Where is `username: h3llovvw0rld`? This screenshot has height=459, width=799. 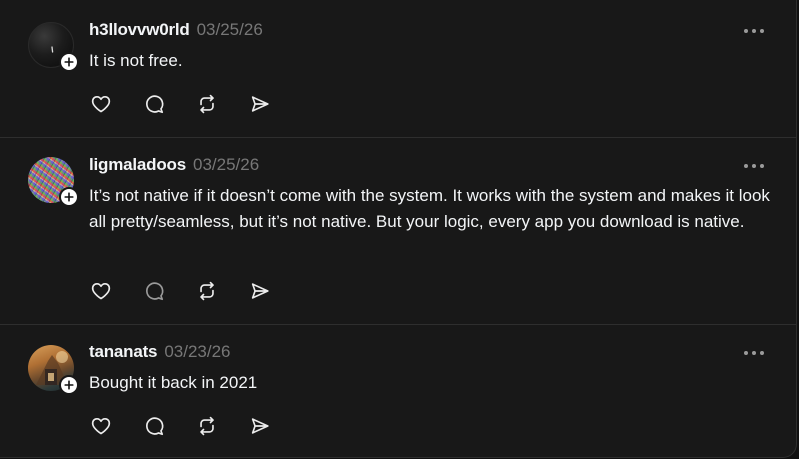 username: h3llovvw0rld is located at coordinates (139, 30).